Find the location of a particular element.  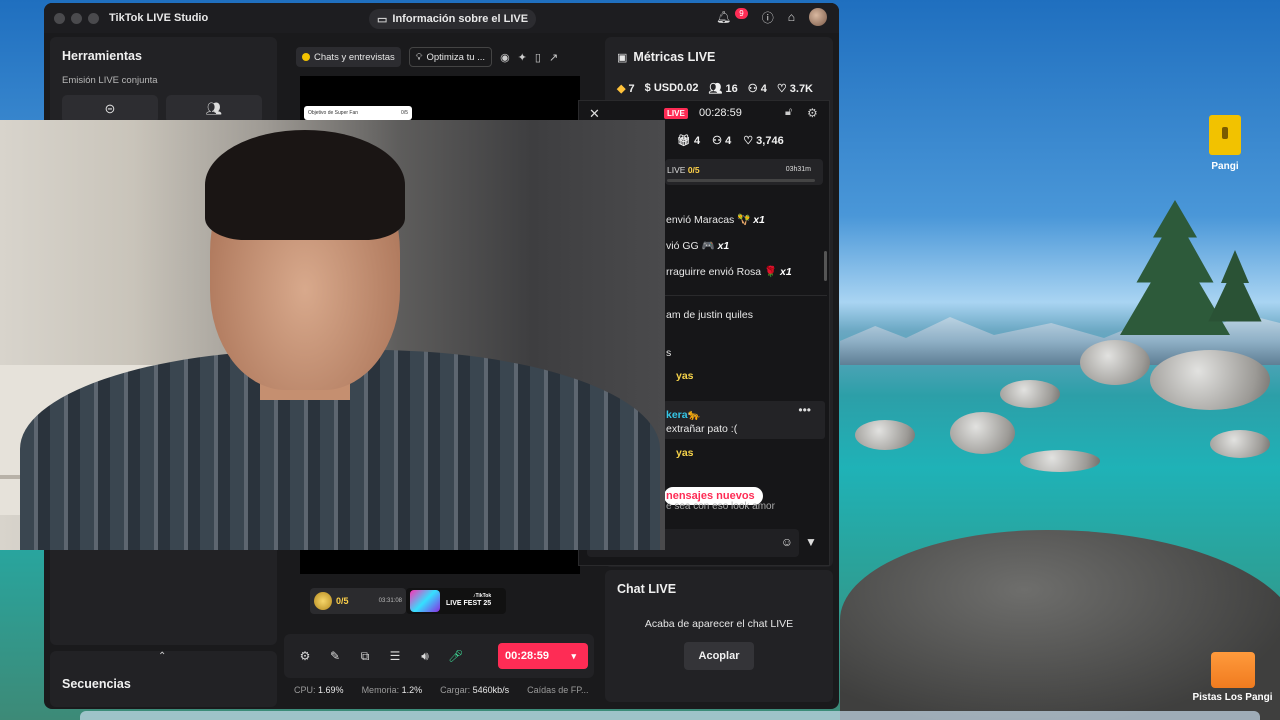

followers-stat-value: 4 is located at coordinates (728, 141).